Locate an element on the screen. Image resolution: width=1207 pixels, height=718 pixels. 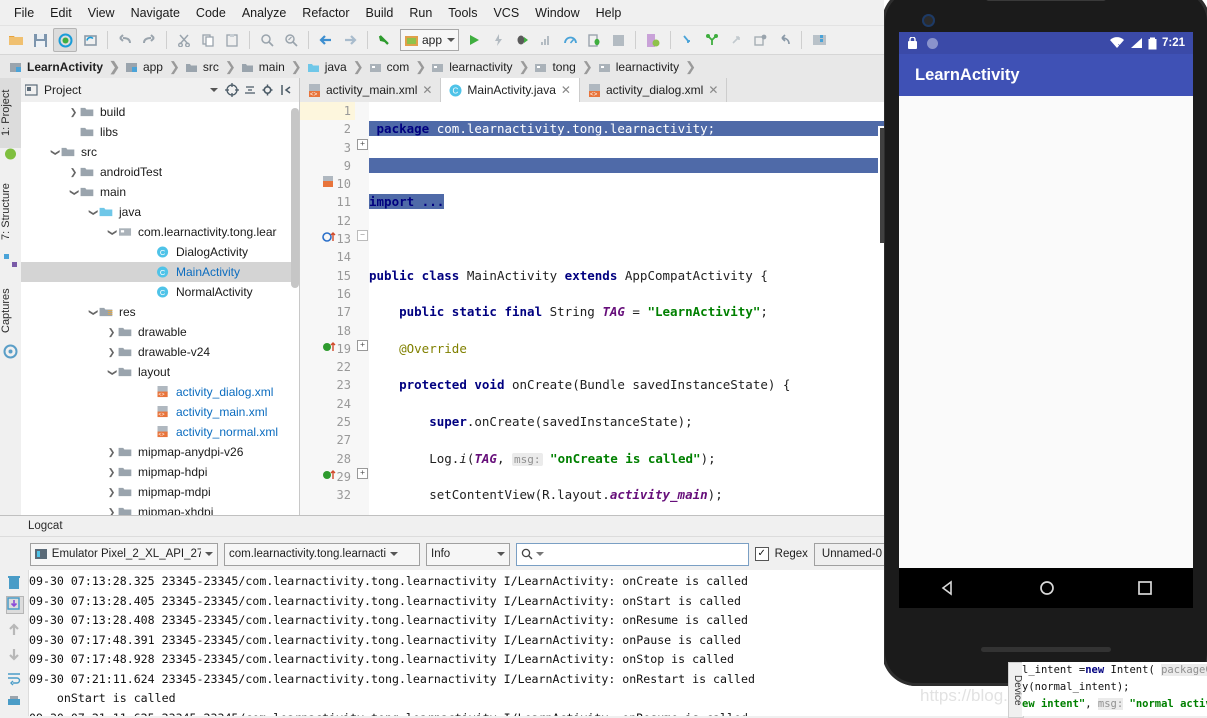
target-icon is located at coordinates (232, 90).